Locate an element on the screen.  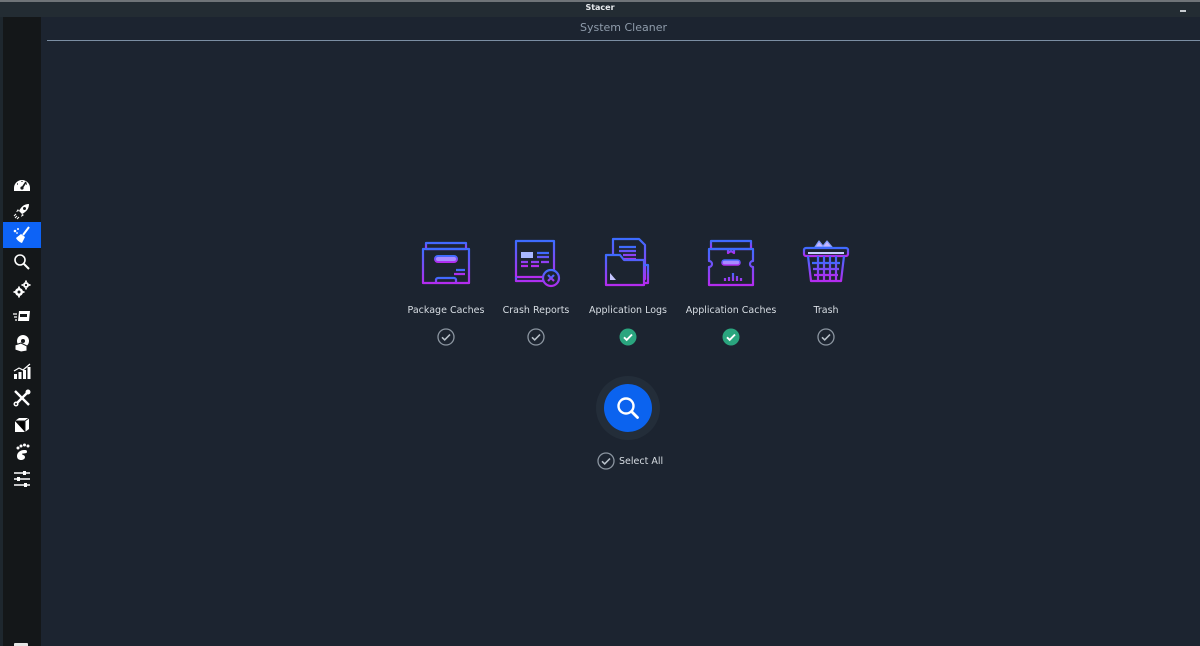
sidebar-item-services is located at coordinates (22, 289).